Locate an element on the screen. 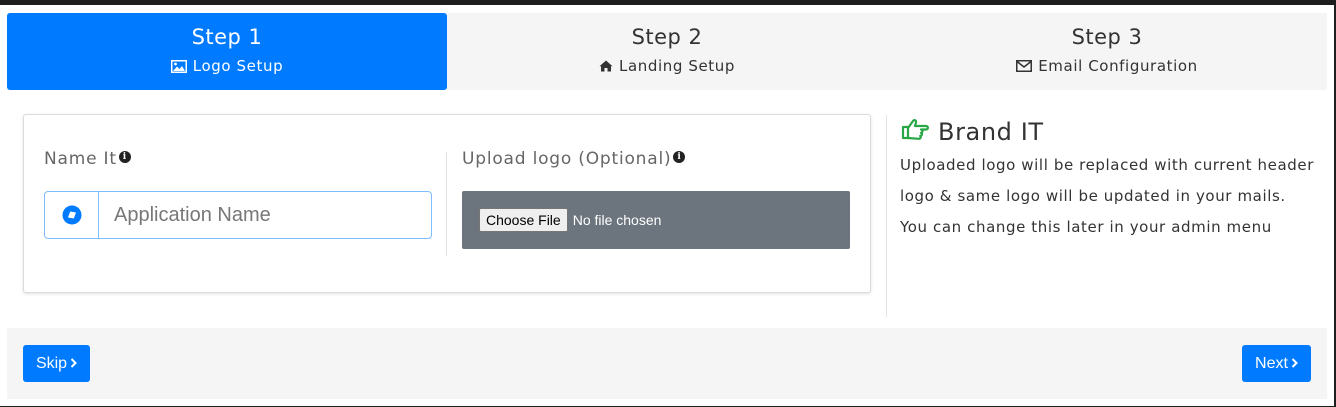  step-title: Step 2 is located at coordinates (667, 37).